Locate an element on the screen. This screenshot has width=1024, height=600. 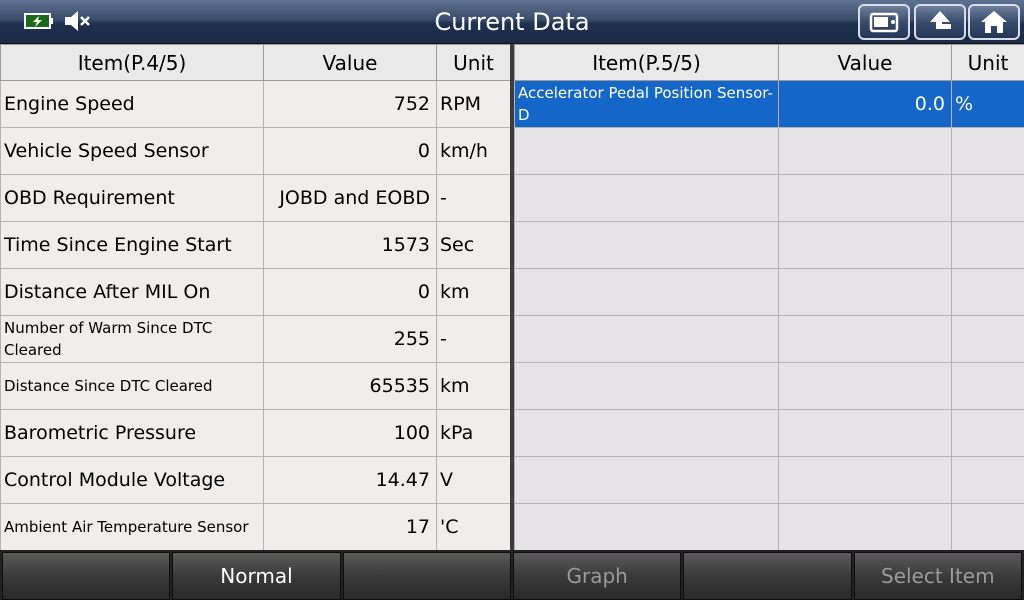
table-row: Distance Since DTC Cleared 65535 km is located at coordinates (255, 386).